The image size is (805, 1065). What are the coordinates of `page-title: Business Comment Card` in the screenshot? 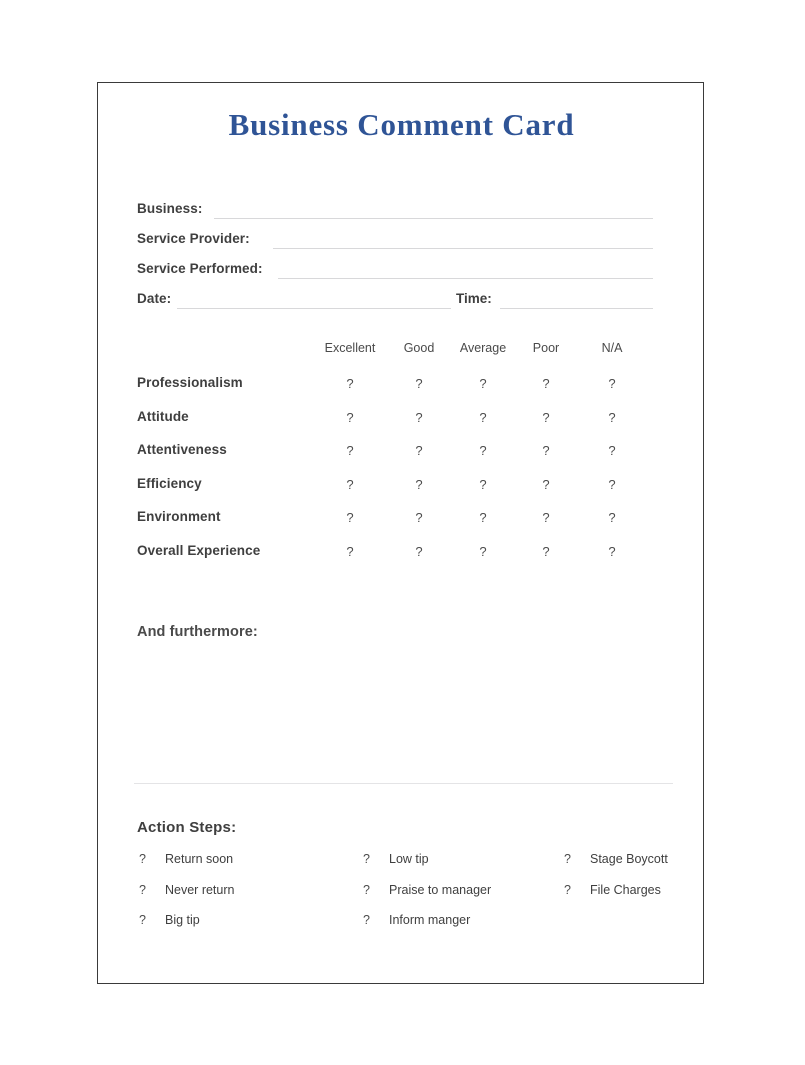 It's located at (401, 124).